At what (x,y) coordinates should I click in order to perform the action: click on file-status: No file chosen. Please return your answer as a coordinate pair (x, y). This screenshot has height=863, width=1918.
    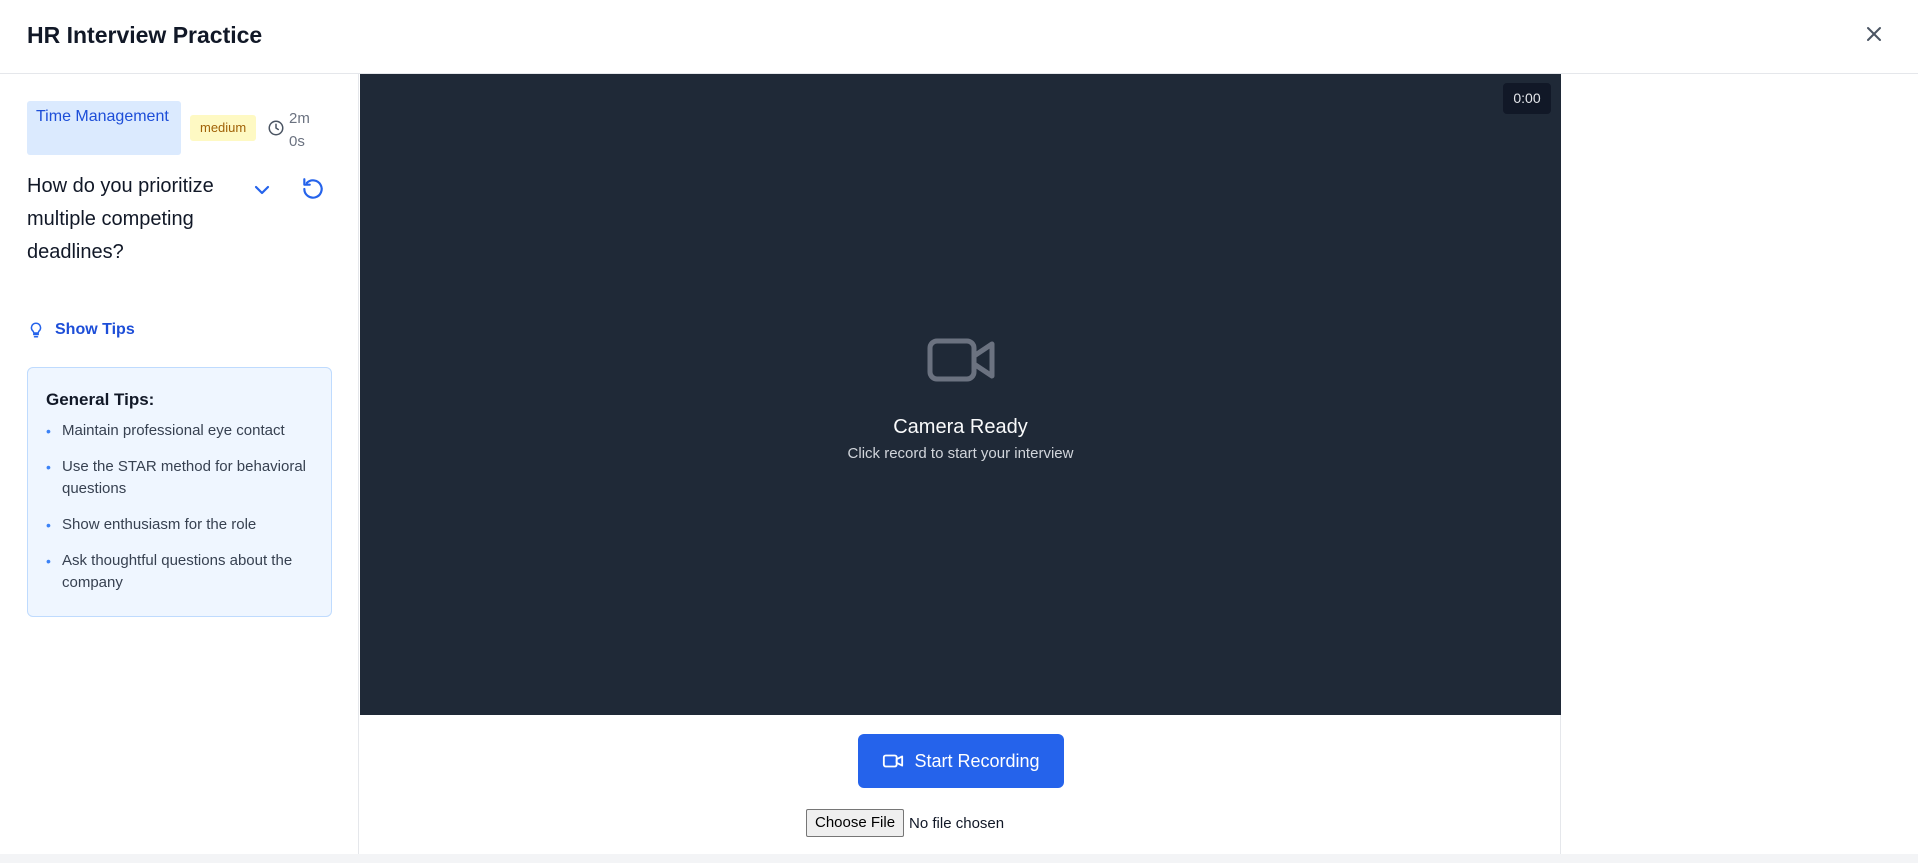
    Looking at the image, I should click on (957, 823).